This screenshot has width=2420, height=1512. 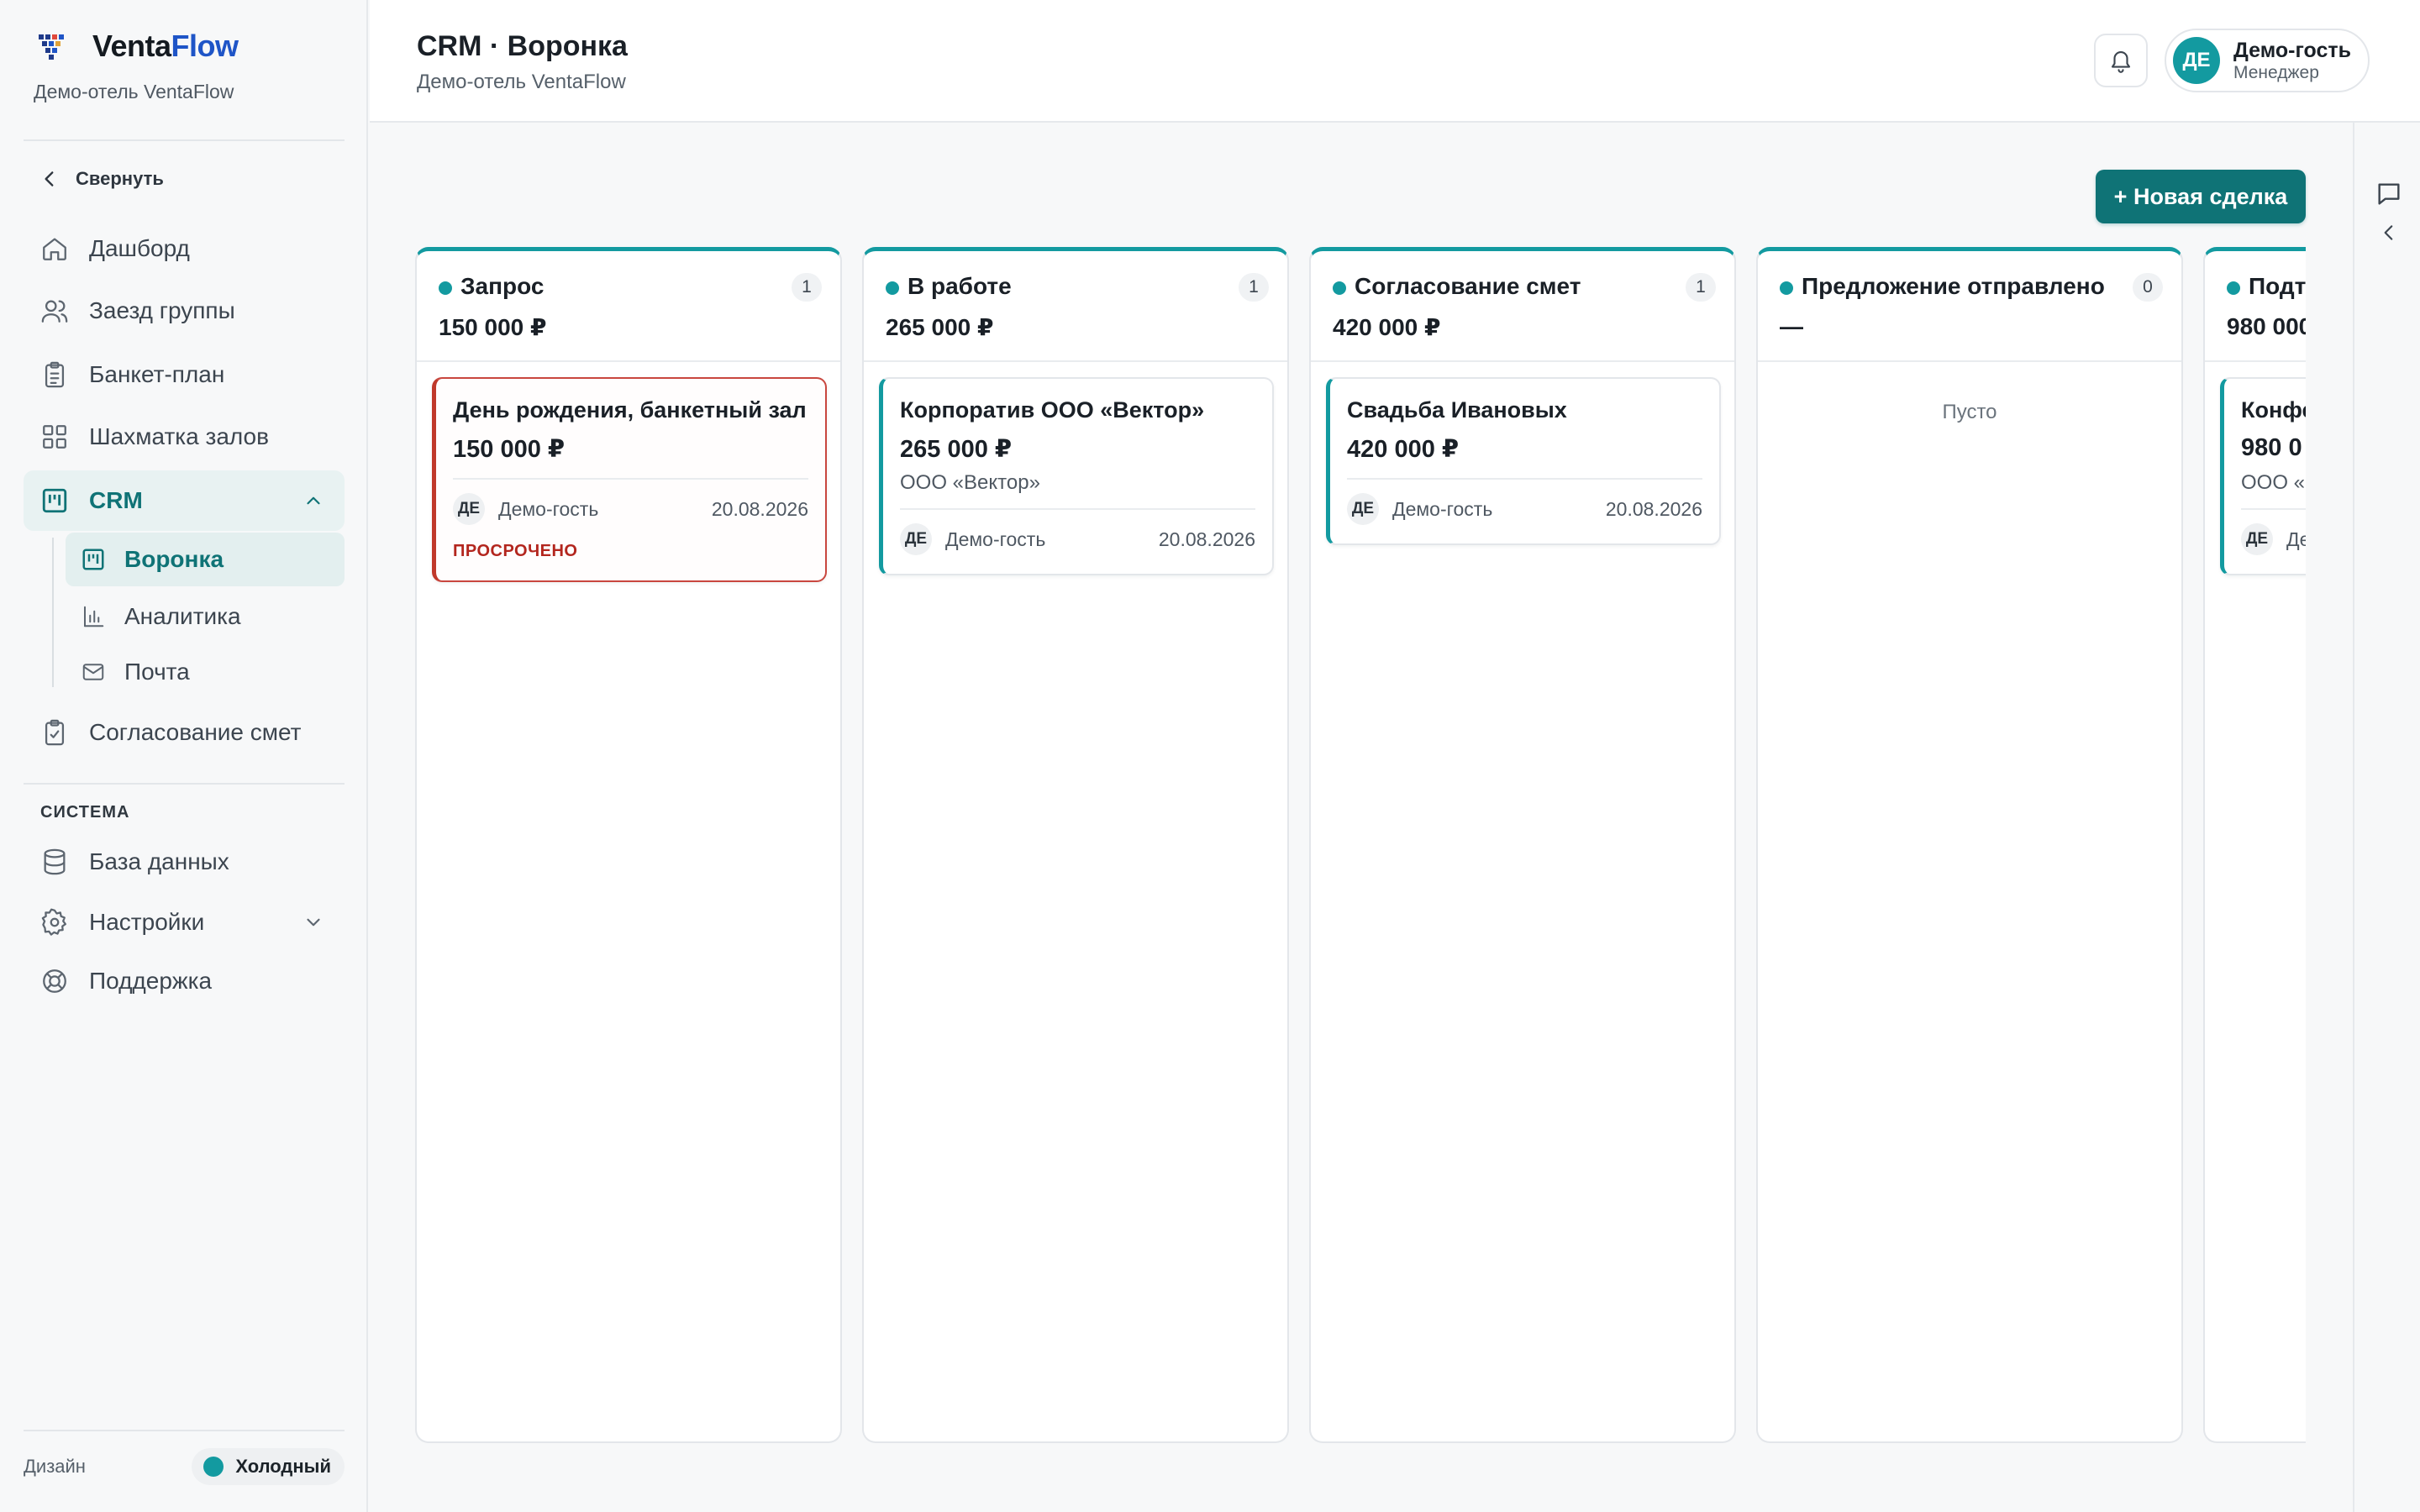 I want to click on bar-chart-icon, so click(x=94, y=616).